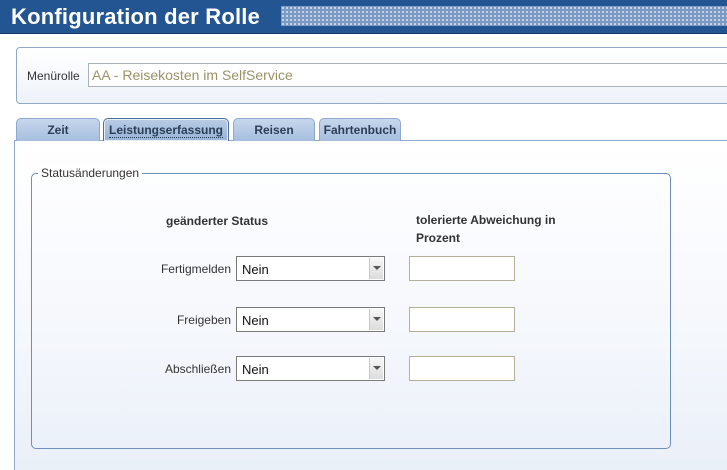  Describe the element at coordinates (486, 229) in the screenshot. I see `column-header-deviation: tolerierte Abweichung in Prozent` at that location.